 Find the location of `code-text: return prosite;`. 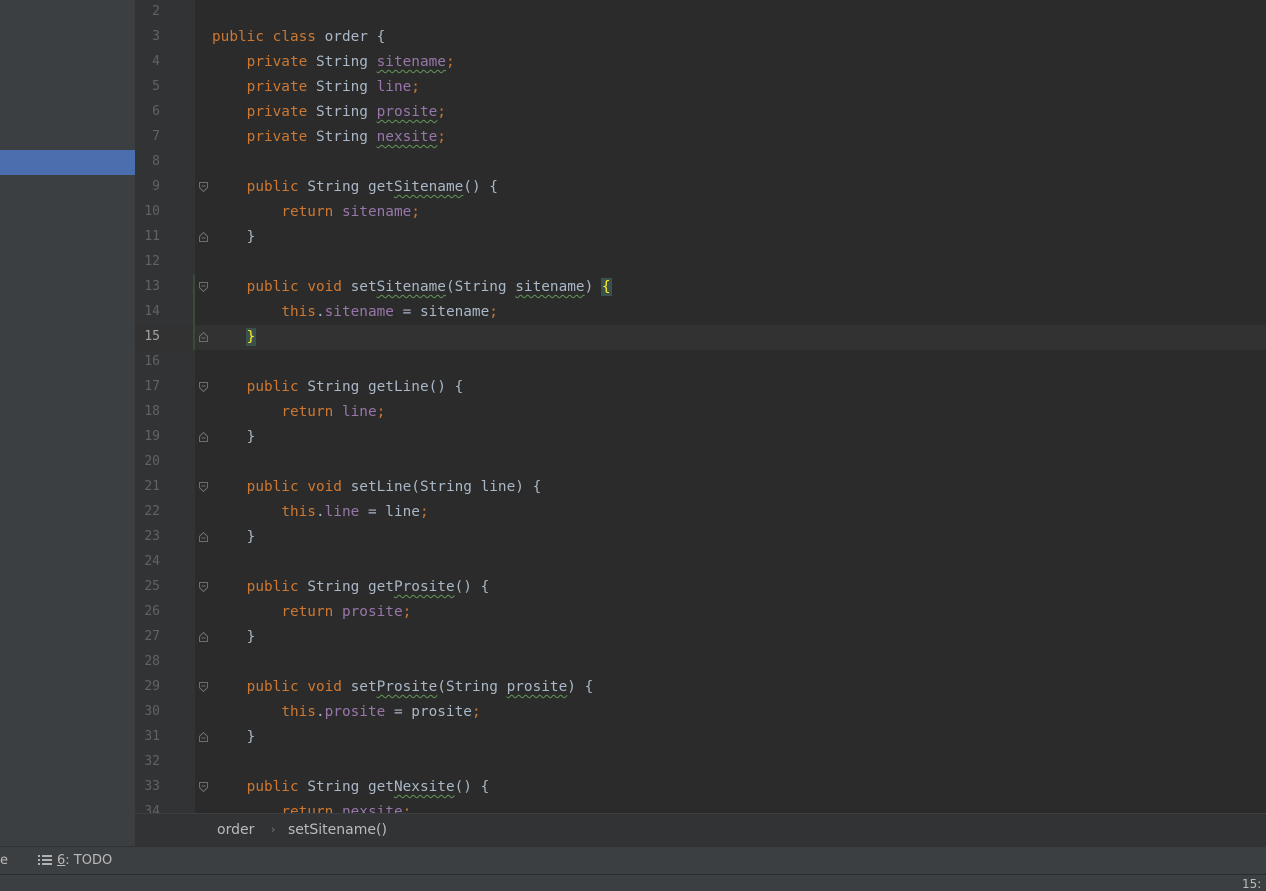

code-text: return prosite; is located at coordinates (311, 612).